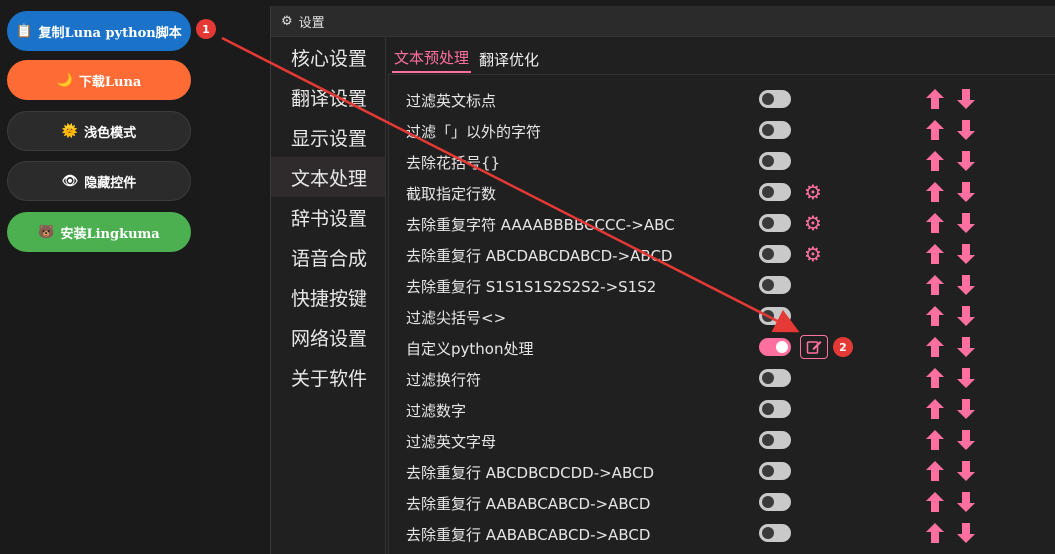  What do you see at coordinates (722, 161) in the screenshot?
I see `option-row: 去除花括号{}` at bounding box center [722, 161].